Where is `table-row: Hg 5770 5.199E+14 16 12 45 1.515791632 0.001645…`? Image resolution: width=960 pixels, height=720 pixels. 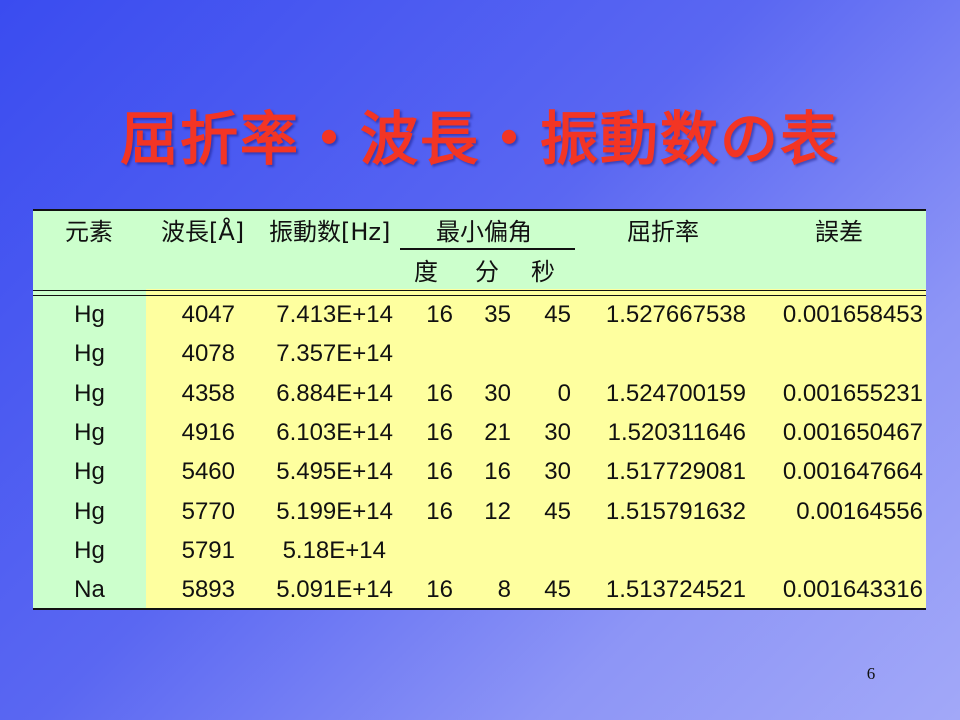 table-row: Hg 5770 5.199E+14 16 12 45 1.515791632 0.001645… is located at coordinates (479, 512).